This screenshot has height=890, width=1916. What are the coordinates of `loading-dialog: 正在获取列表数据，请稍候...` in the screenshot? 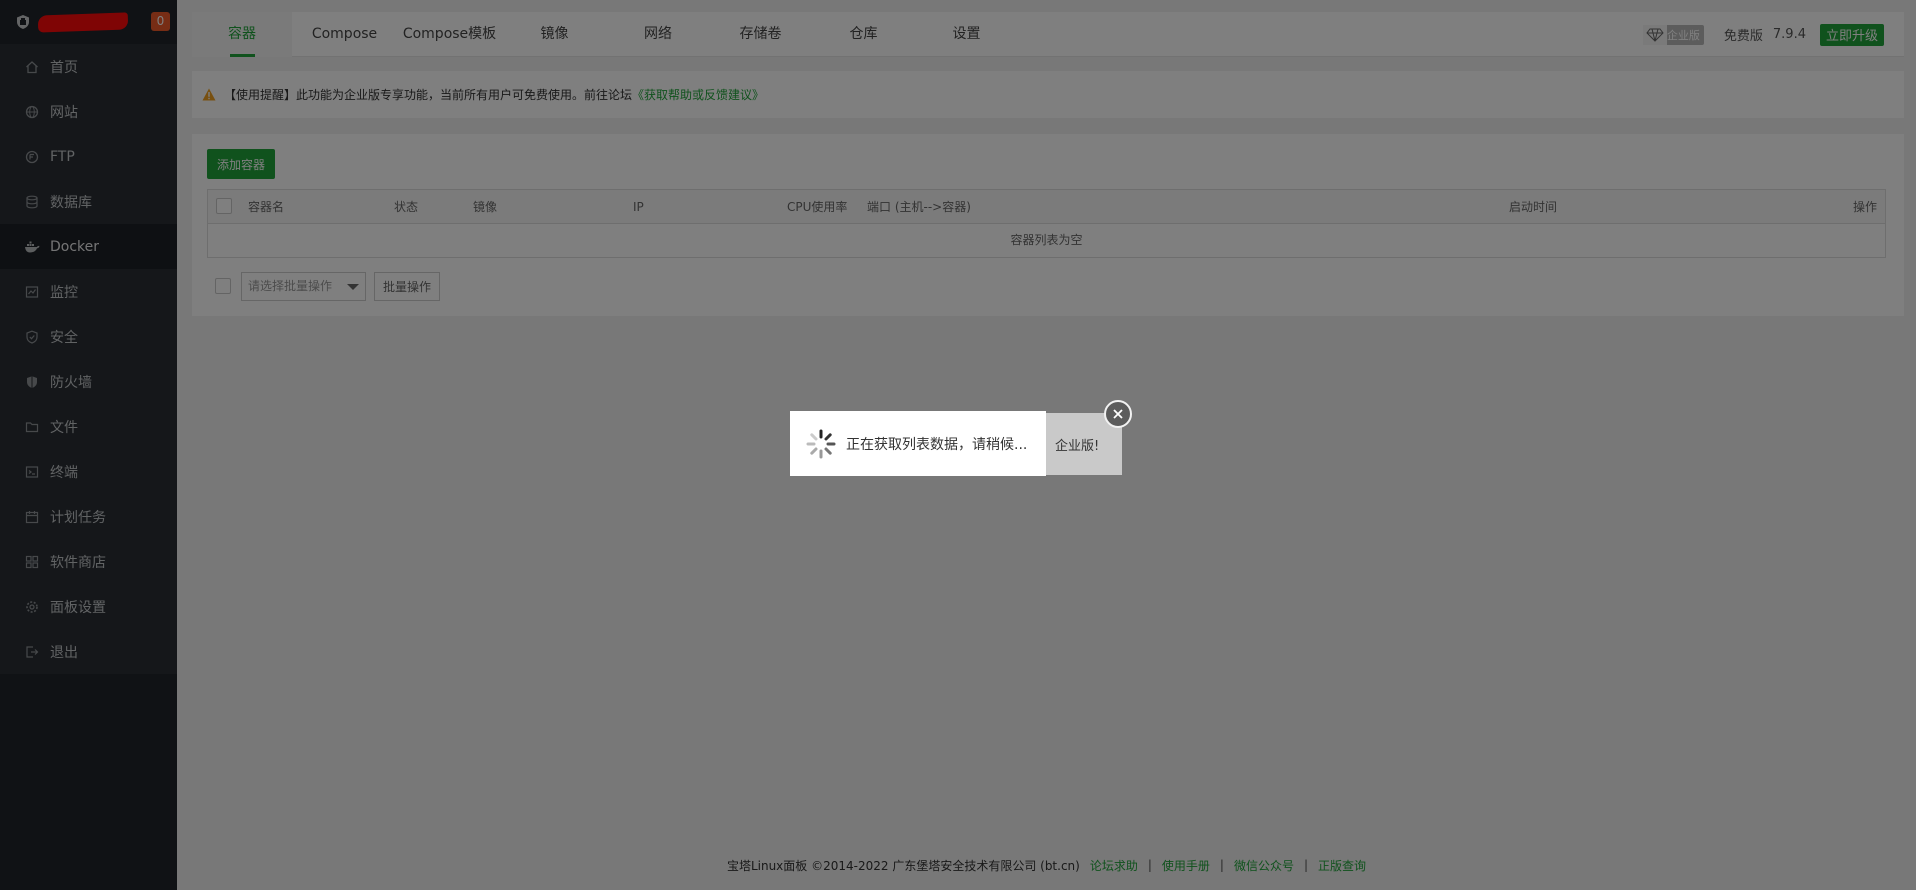 It's located at (918, 443).